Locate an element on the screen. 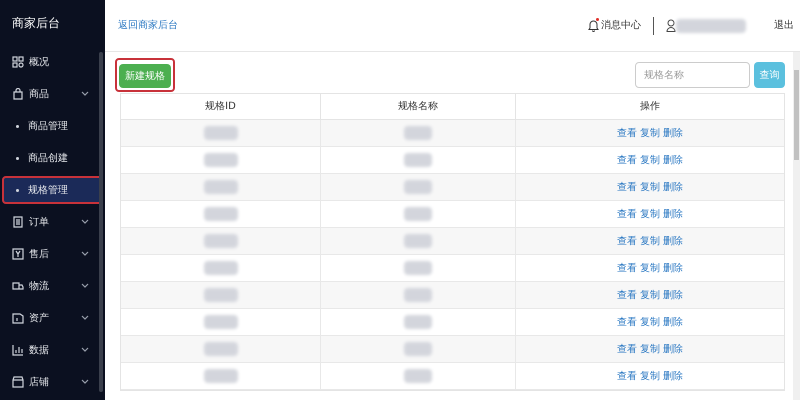 The width and height of the screenshot is (800, 400). sidebar-item-label: 数据 is located at coordinates (39, 351).